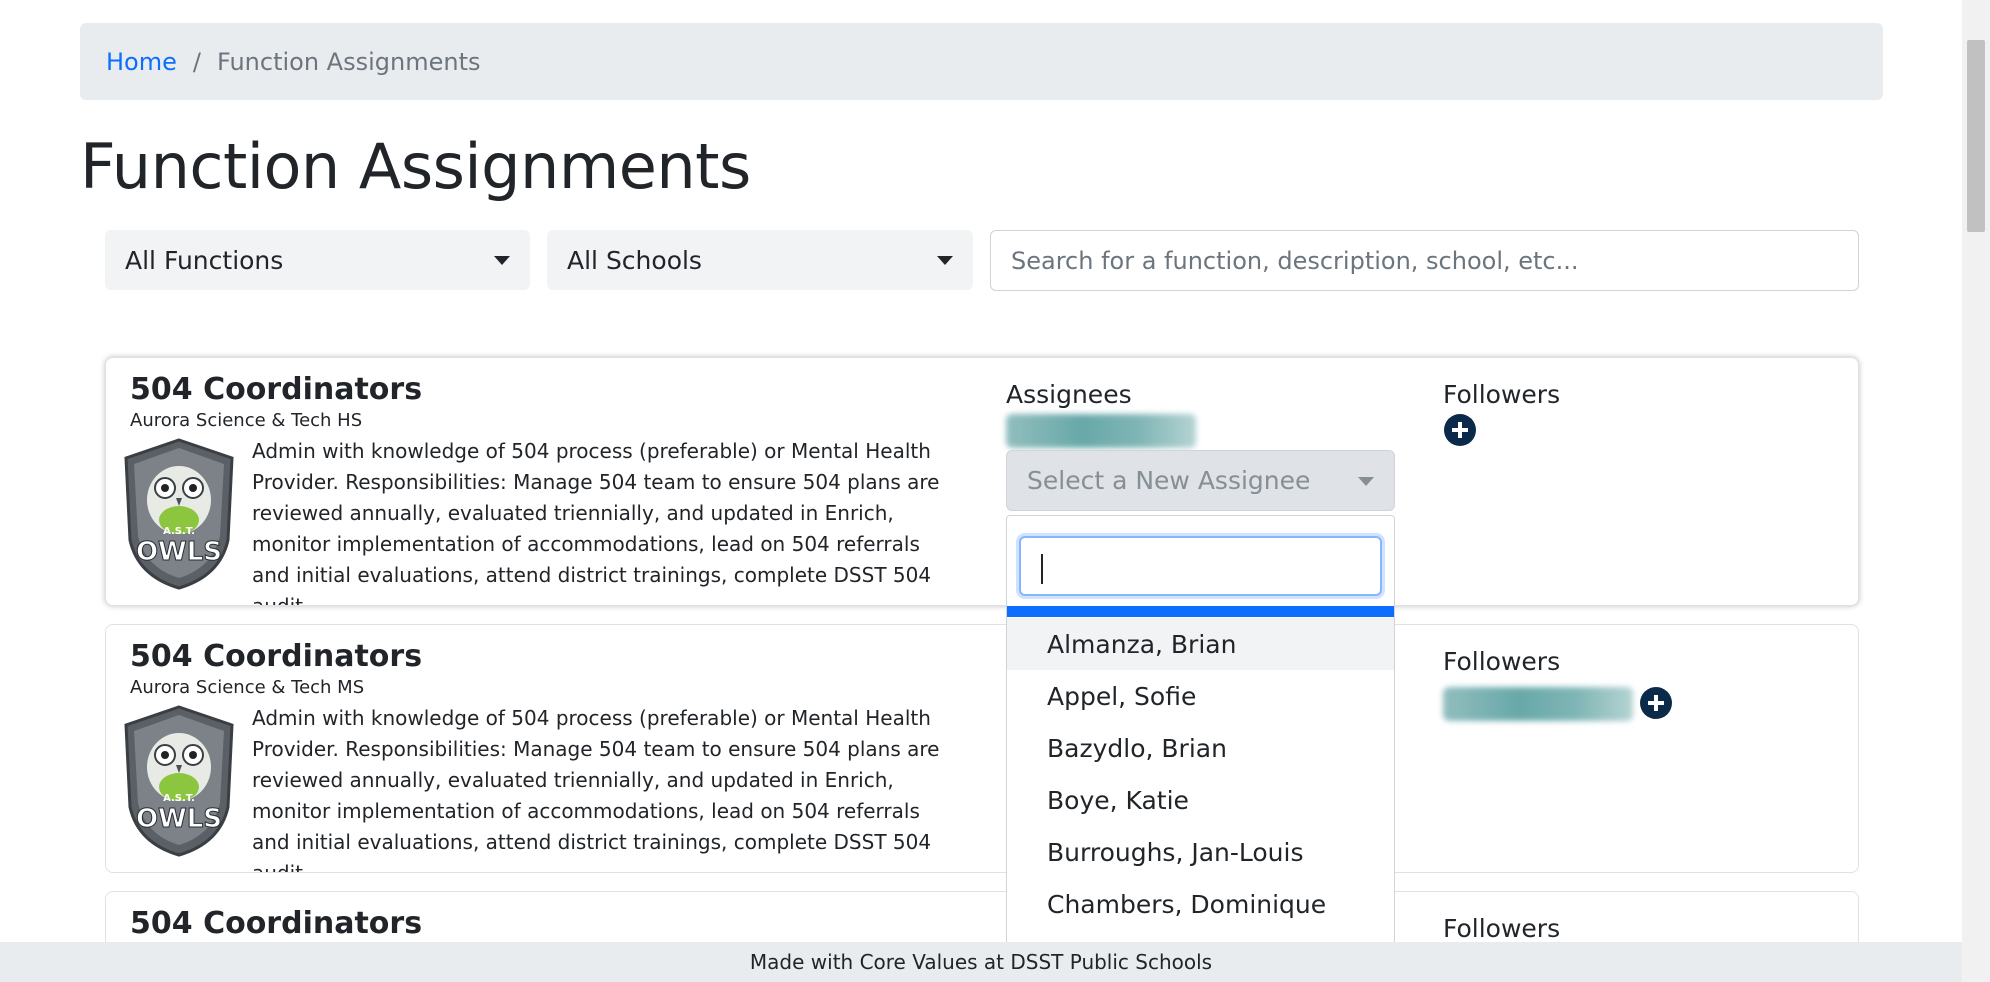 The width and height of the screenshot is (1990, 982). Describe the element at coordinates (1101, 431) in the screenshot. I see `assignee-name-redacted` at that location.